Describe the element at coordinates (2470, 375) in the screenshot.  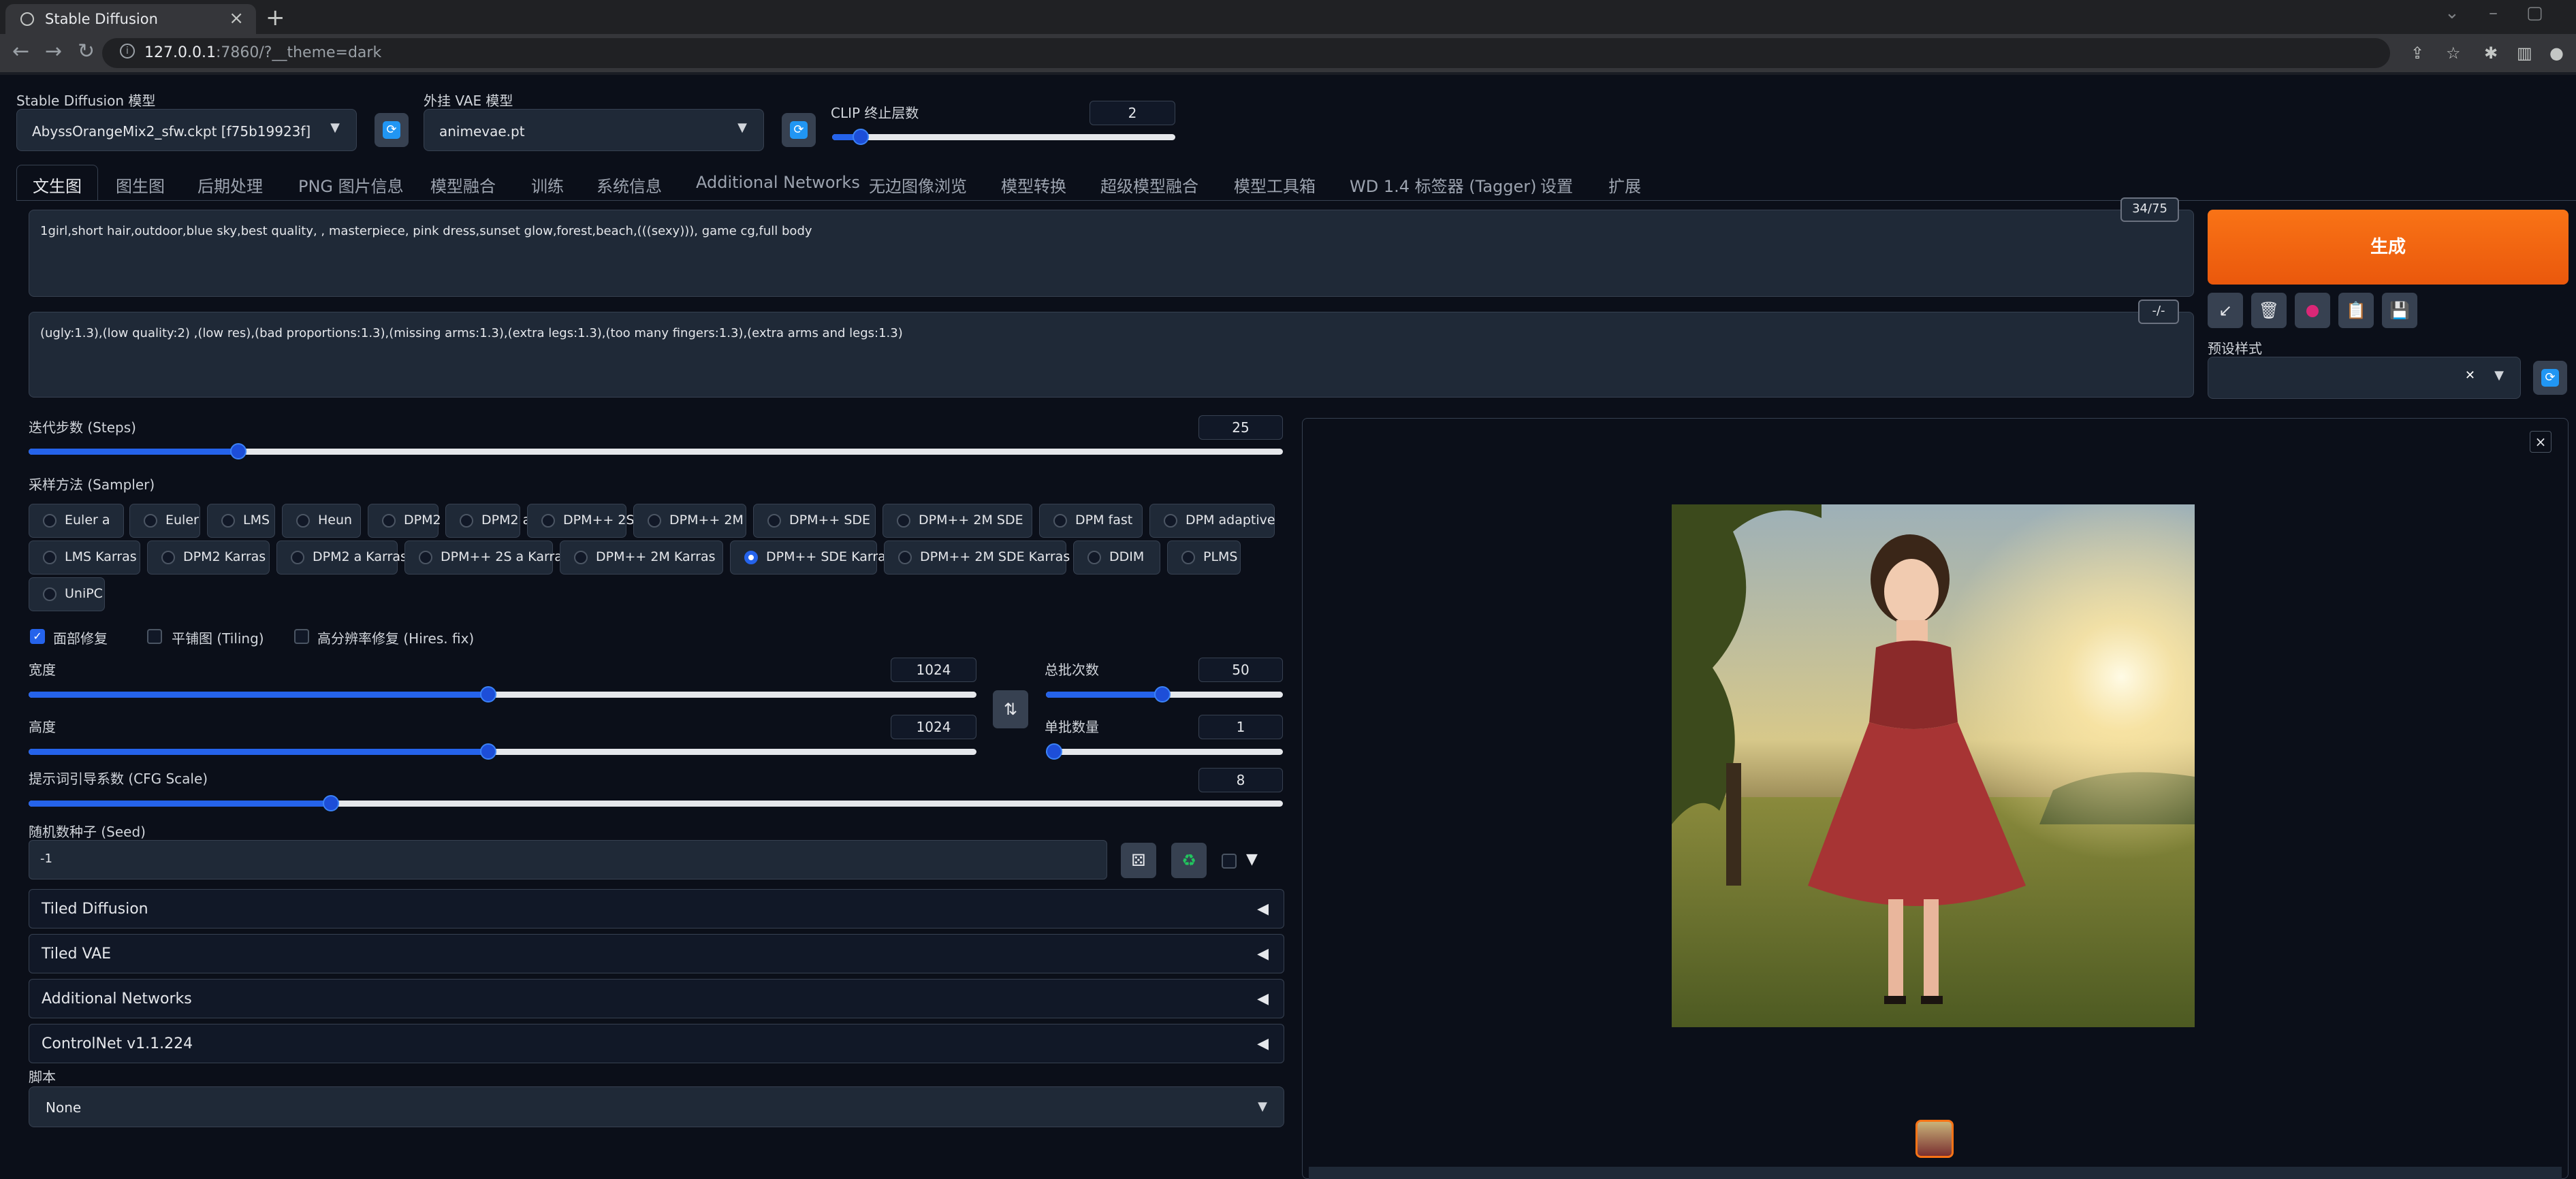
I see `clear-icon: ✕` at that location.